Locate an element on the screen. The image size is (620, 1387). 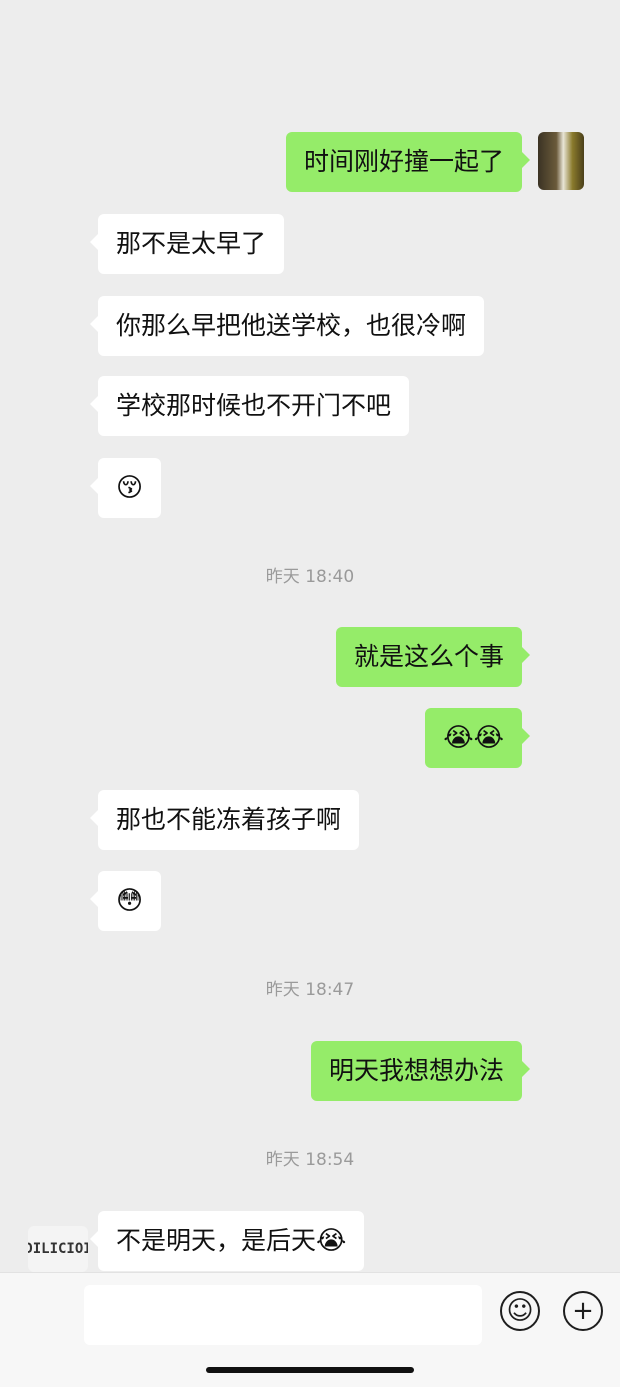
message-bubble-in: 😳 is located at coordinates (125, 901).